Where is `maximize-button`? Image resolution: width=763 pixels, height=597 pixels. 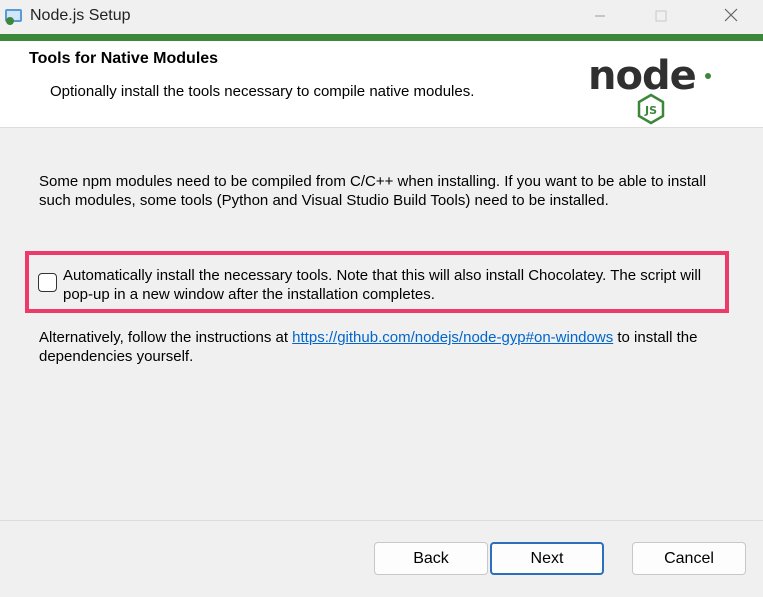 maximize-button is located at coordinates (661, 17).